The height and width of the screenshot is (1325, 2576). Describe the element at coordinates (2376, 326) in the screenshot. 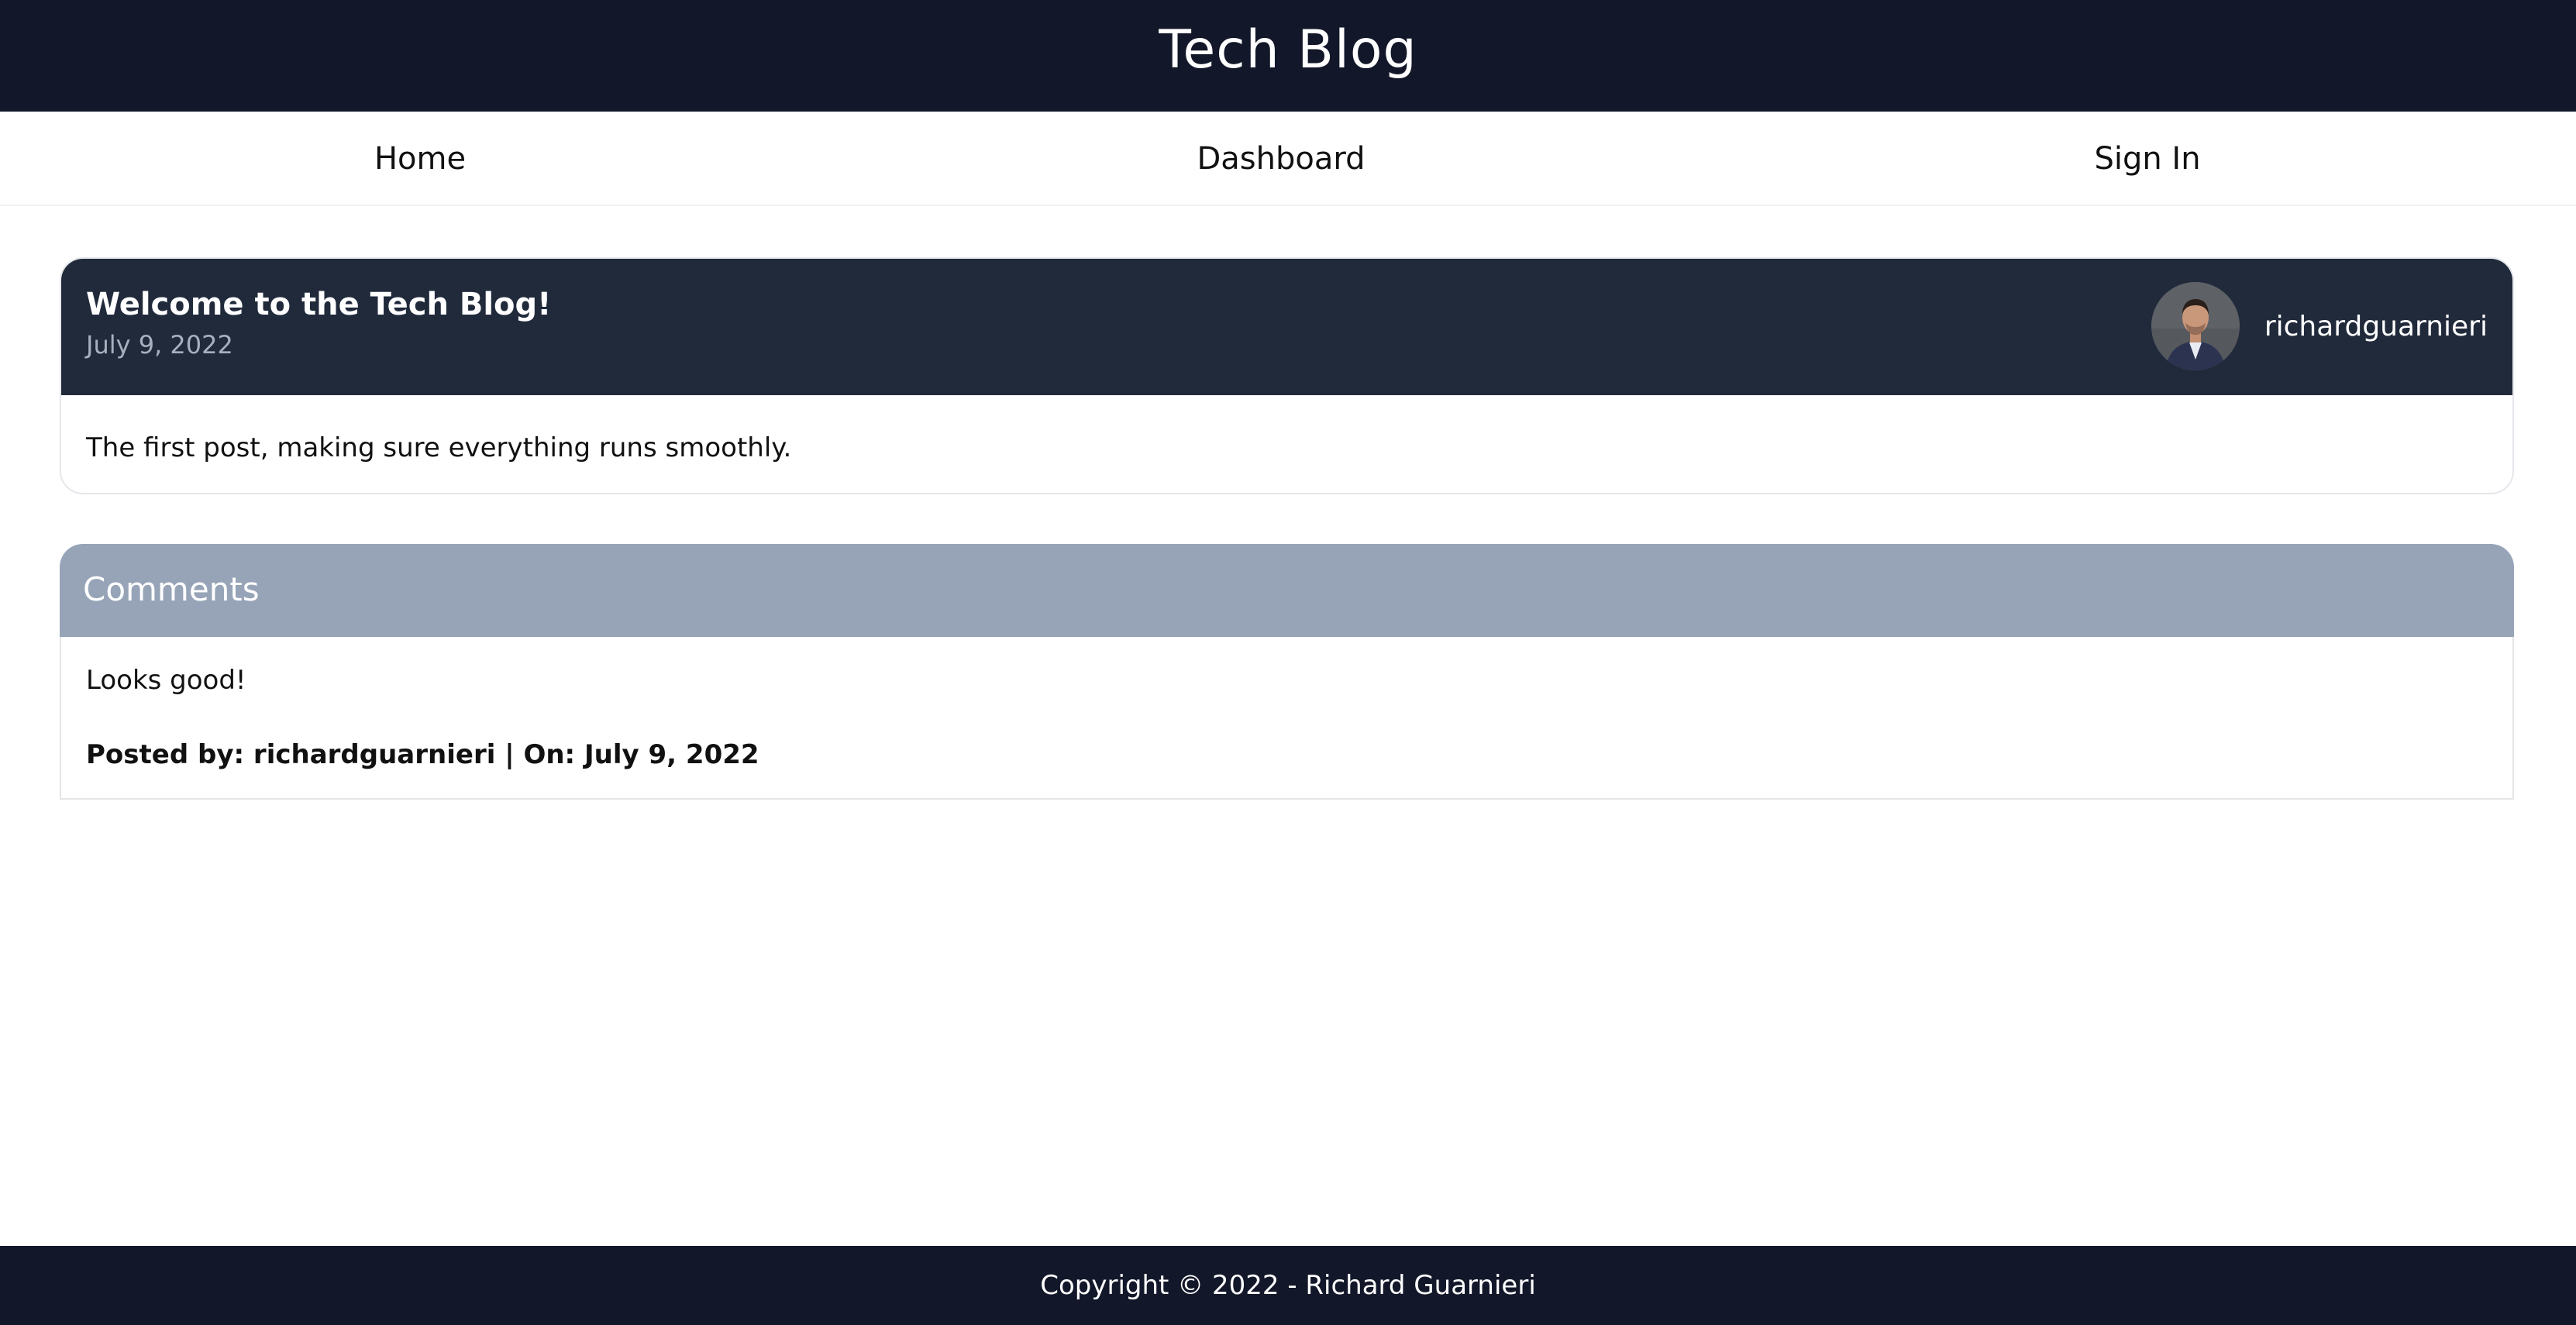

I see `post-author-name: richardguarnieri` at that location.